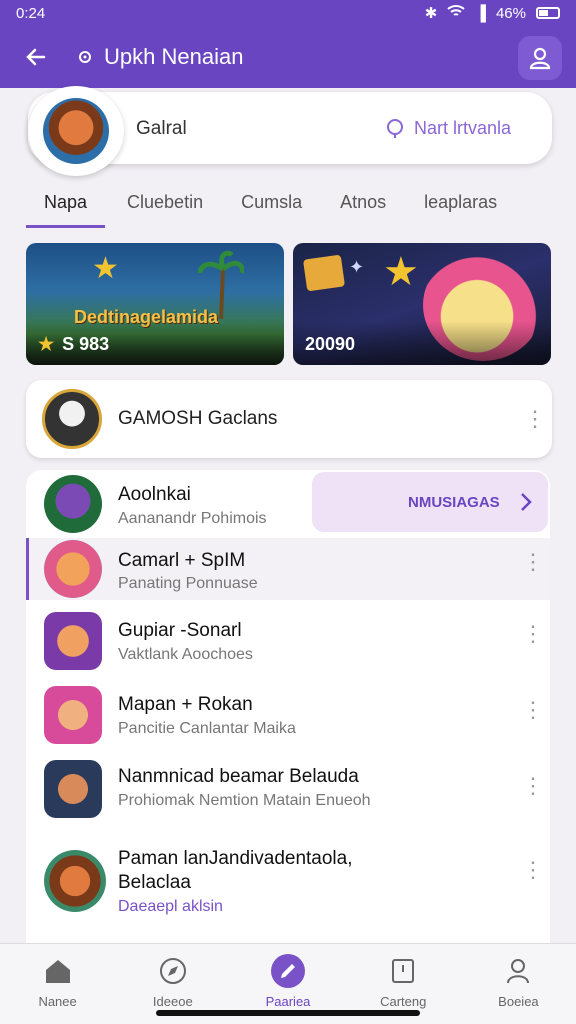  What do you see at coordinates (86, 344) in the screenshot?
I see `banner-price-value: S 983` at bounding box center [86, 344].